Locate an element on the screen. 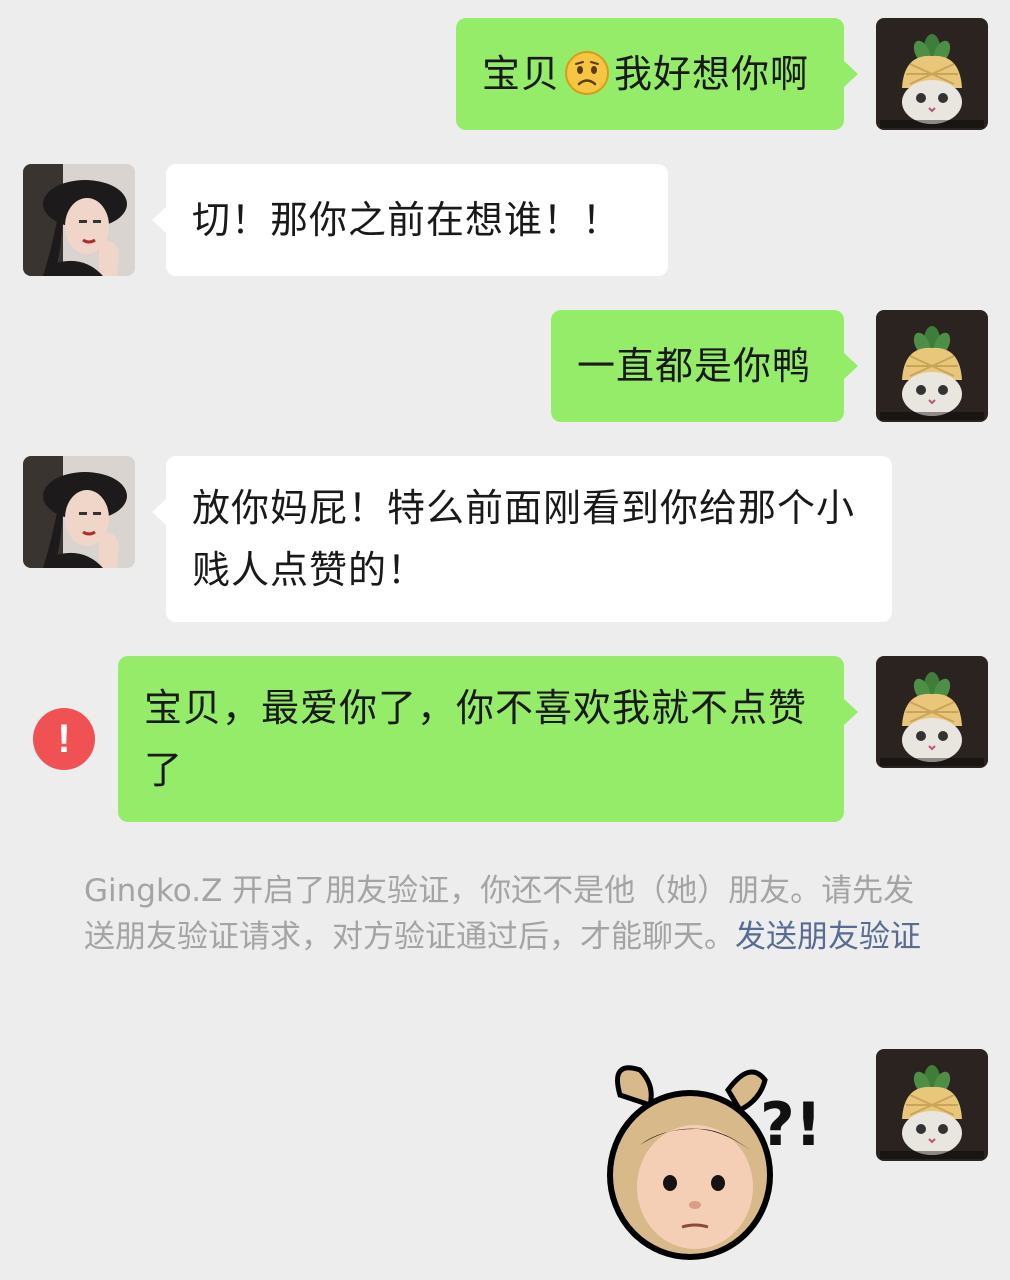 This screenshot has height=1280, width=1010. send-failed-icon: ! is located at coordinates (64, 739).